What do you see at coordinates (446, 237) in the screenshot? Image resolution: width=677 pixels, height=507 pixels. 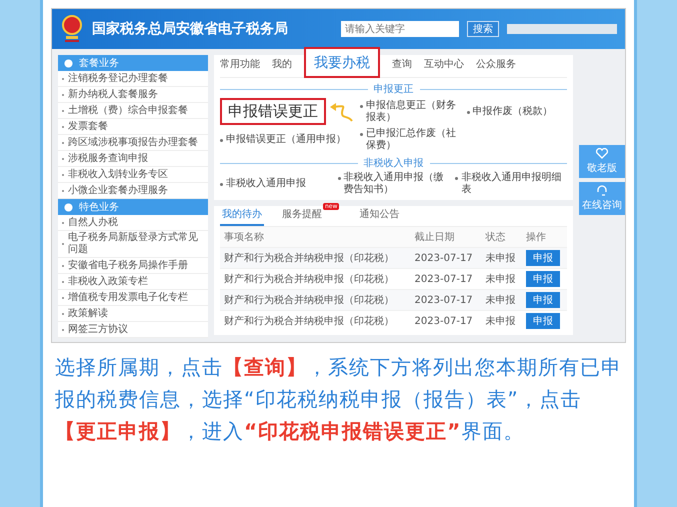 I see `column-header: 截止日期` at bounding box center [446, 237].